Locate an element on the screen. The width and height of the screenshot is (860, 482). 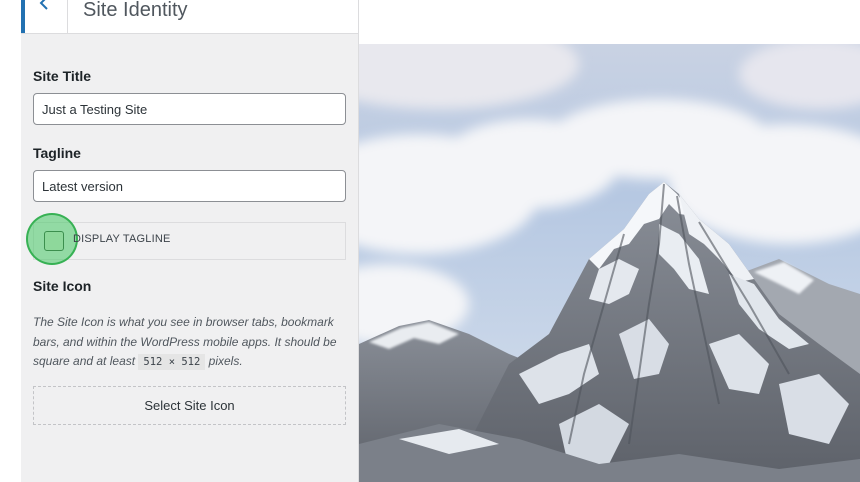
tagline-input is located at coordinates (189, 186).